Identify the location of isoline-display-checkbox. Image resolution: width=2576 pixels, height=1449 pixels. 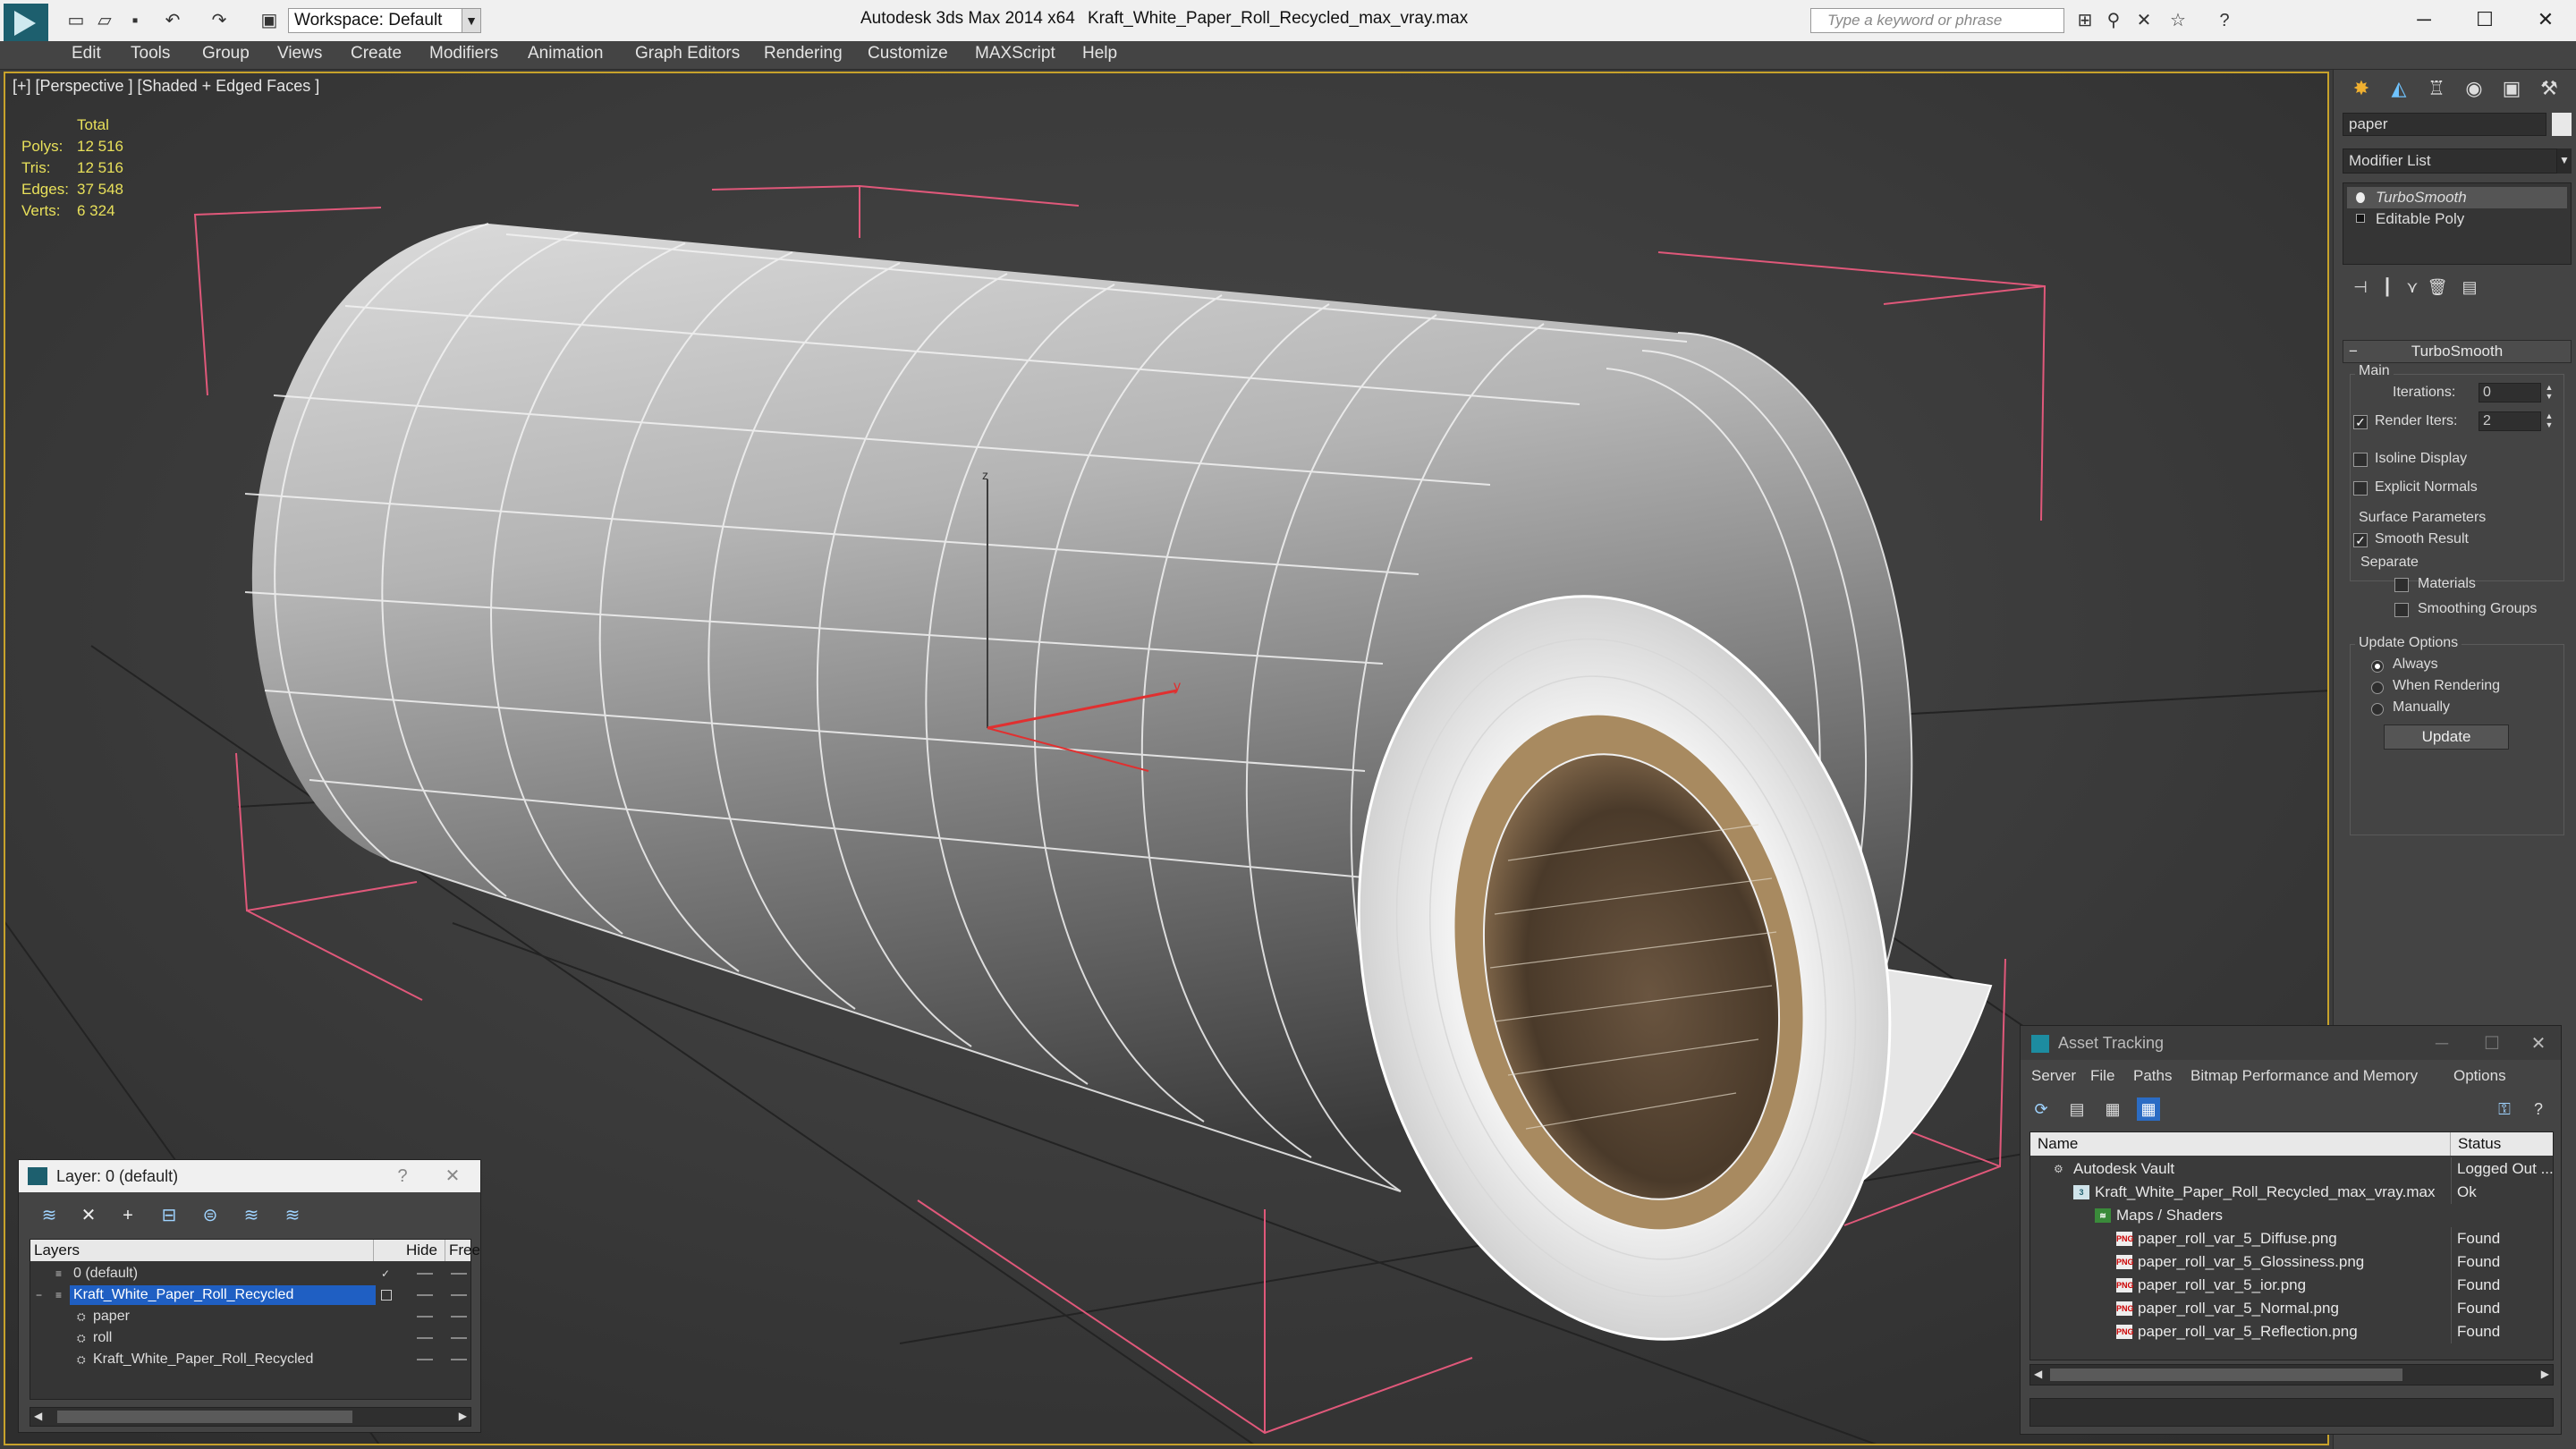
(2360, 460).